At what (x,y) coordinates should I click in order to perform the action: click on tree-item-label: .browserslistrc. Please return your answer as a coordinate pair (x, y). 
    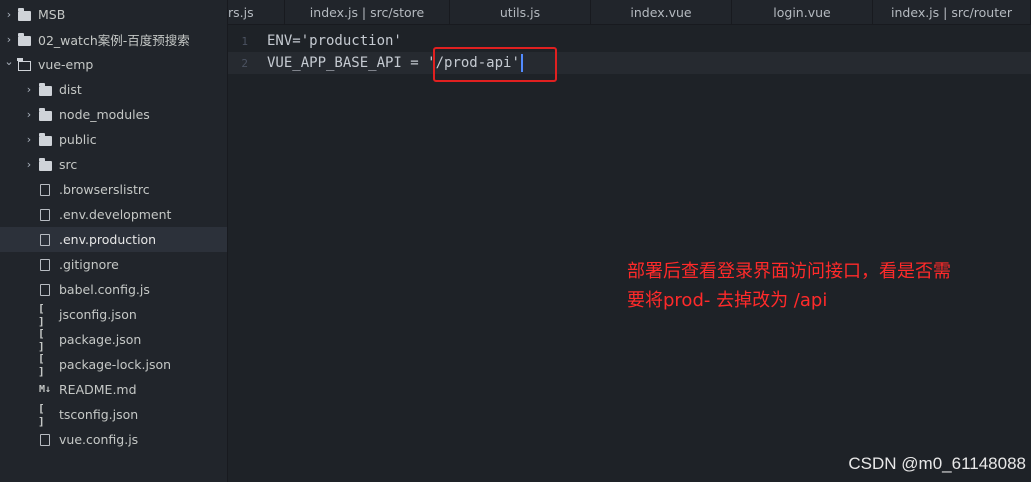
    Looking at the image, I should click on (104, 189).